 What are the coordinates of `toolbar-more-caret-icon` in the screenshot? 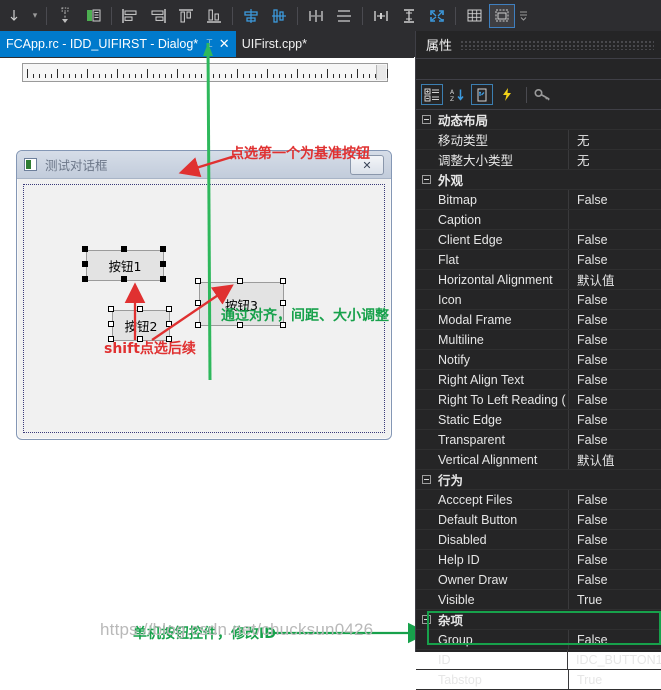 It's located at (523, 16).